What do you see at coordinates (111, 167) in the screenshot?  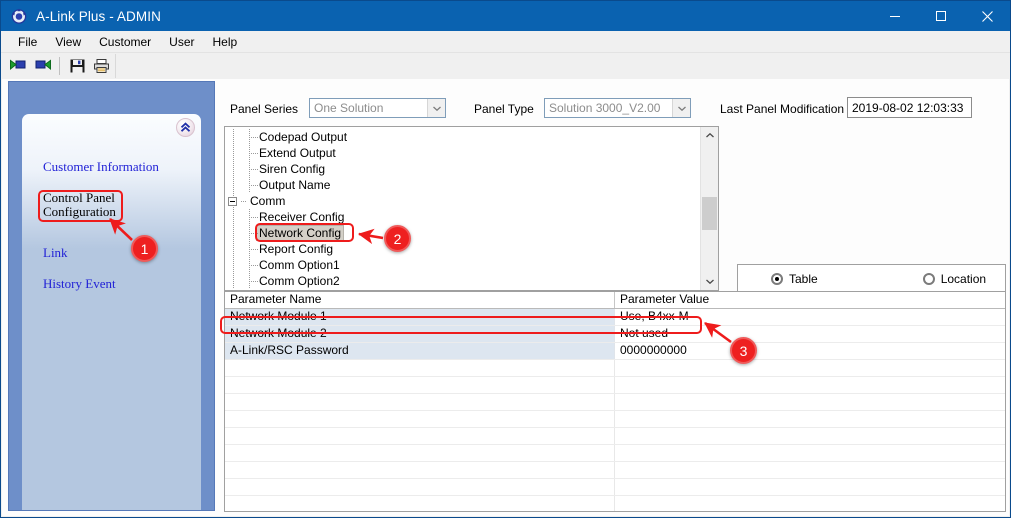 I see `sidebar-item-customer-information: Customer Information` at bounding box center [111, 167].